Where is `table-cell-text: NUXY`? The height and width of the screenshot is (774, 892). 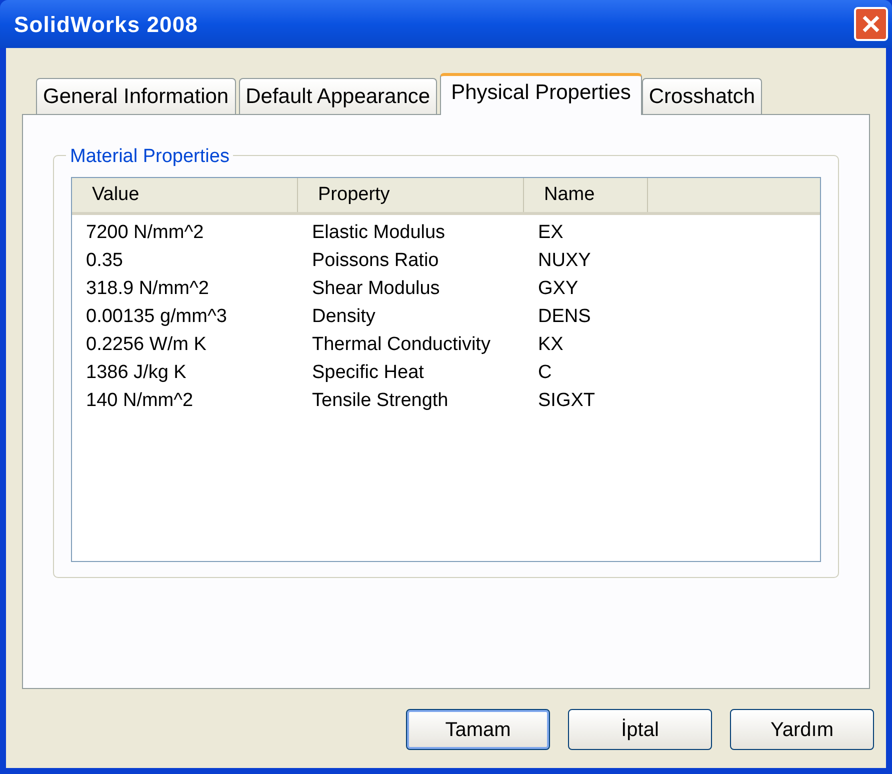
table-cell-text: NUXY is located at coordinates (564, 260).